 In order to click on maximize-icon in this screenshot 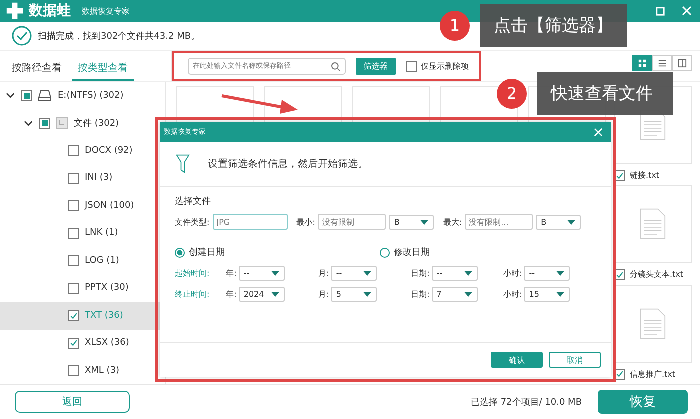, I will do `click(660, 11)`.